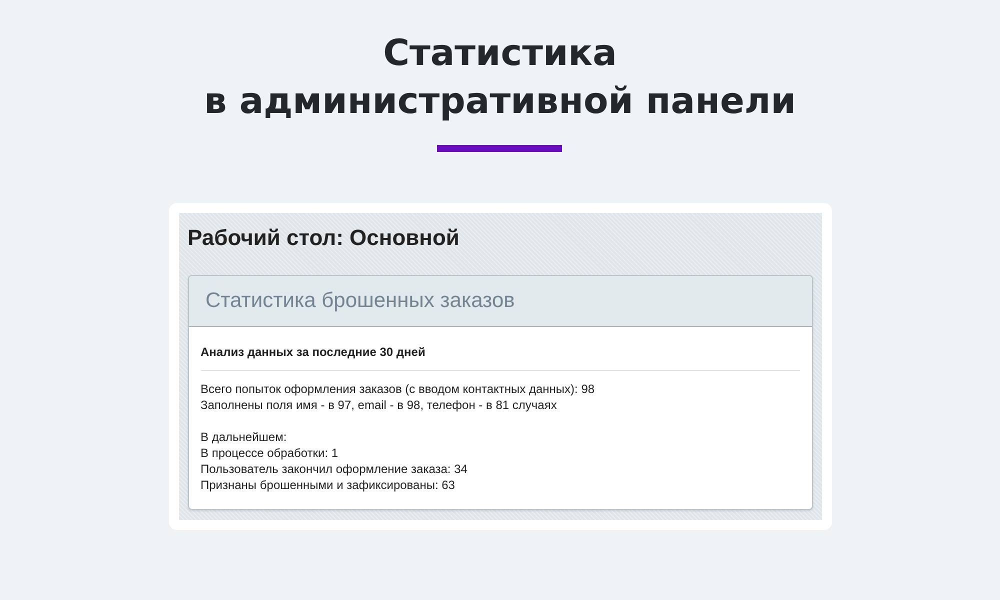 This screenshot has height=600, width=1000. I want to click on stat-line: Пользователь закончил оформление заказа: 34, so click(334, 469).